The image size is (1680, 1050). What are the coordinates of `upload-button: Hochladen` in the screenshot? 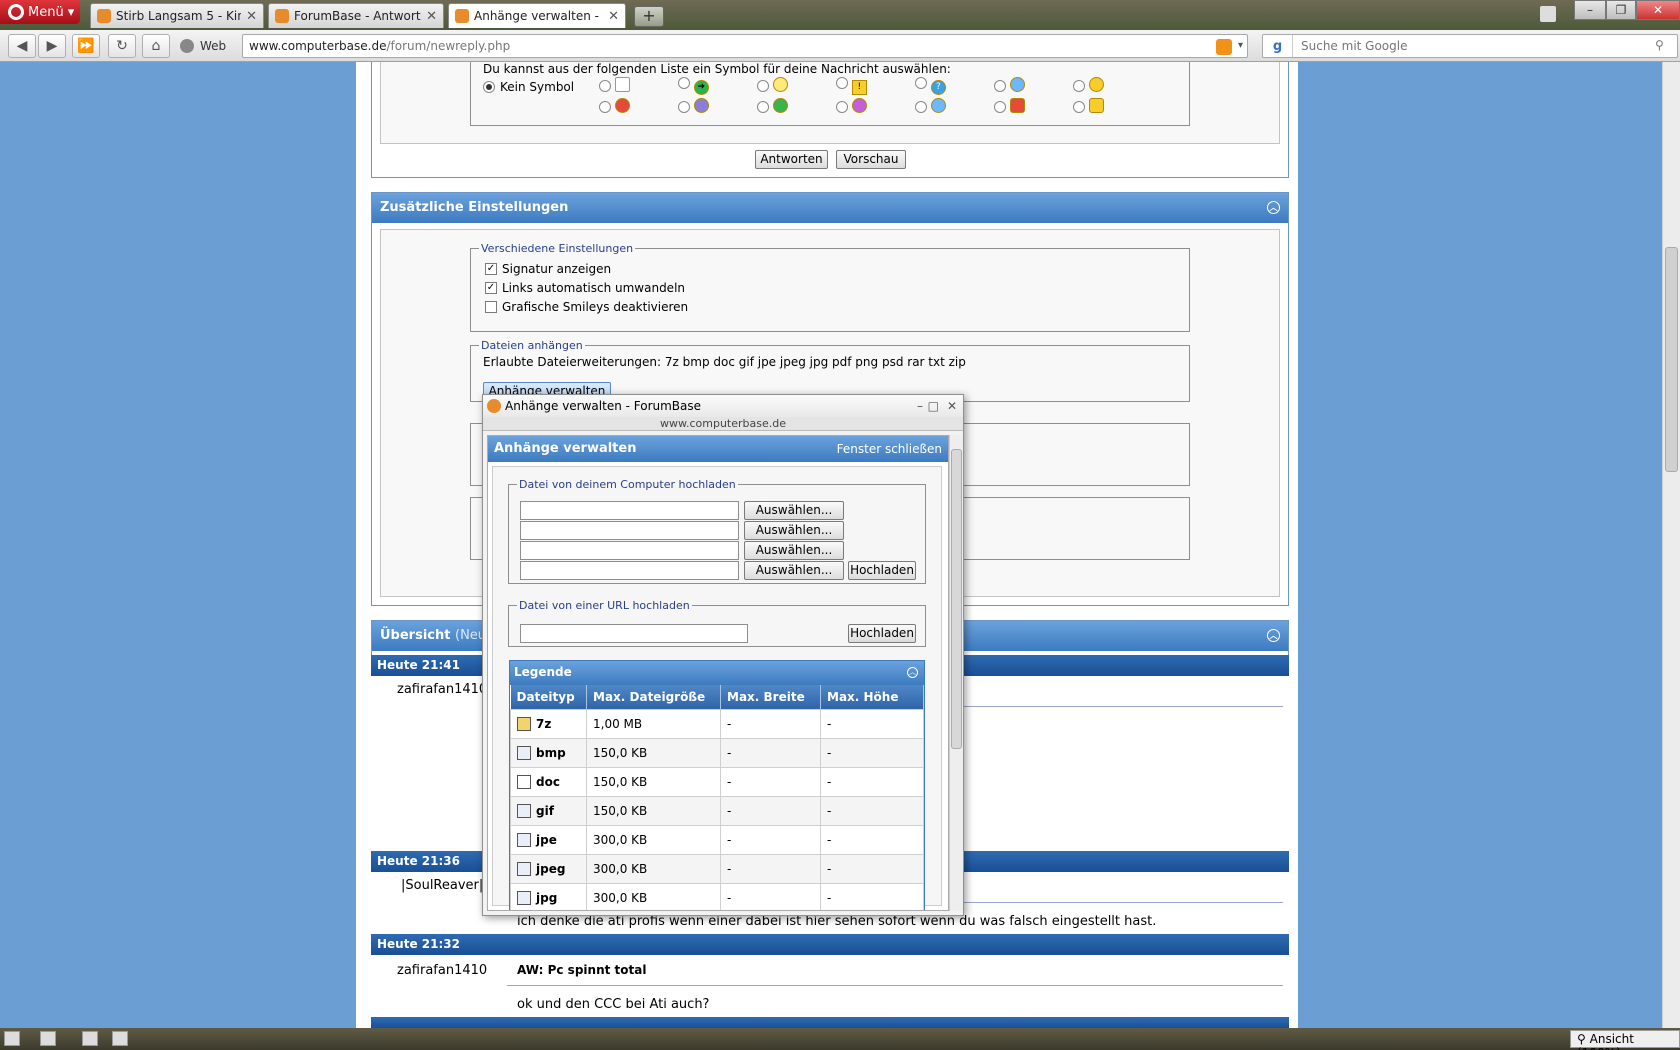 It's located at (882, 570).